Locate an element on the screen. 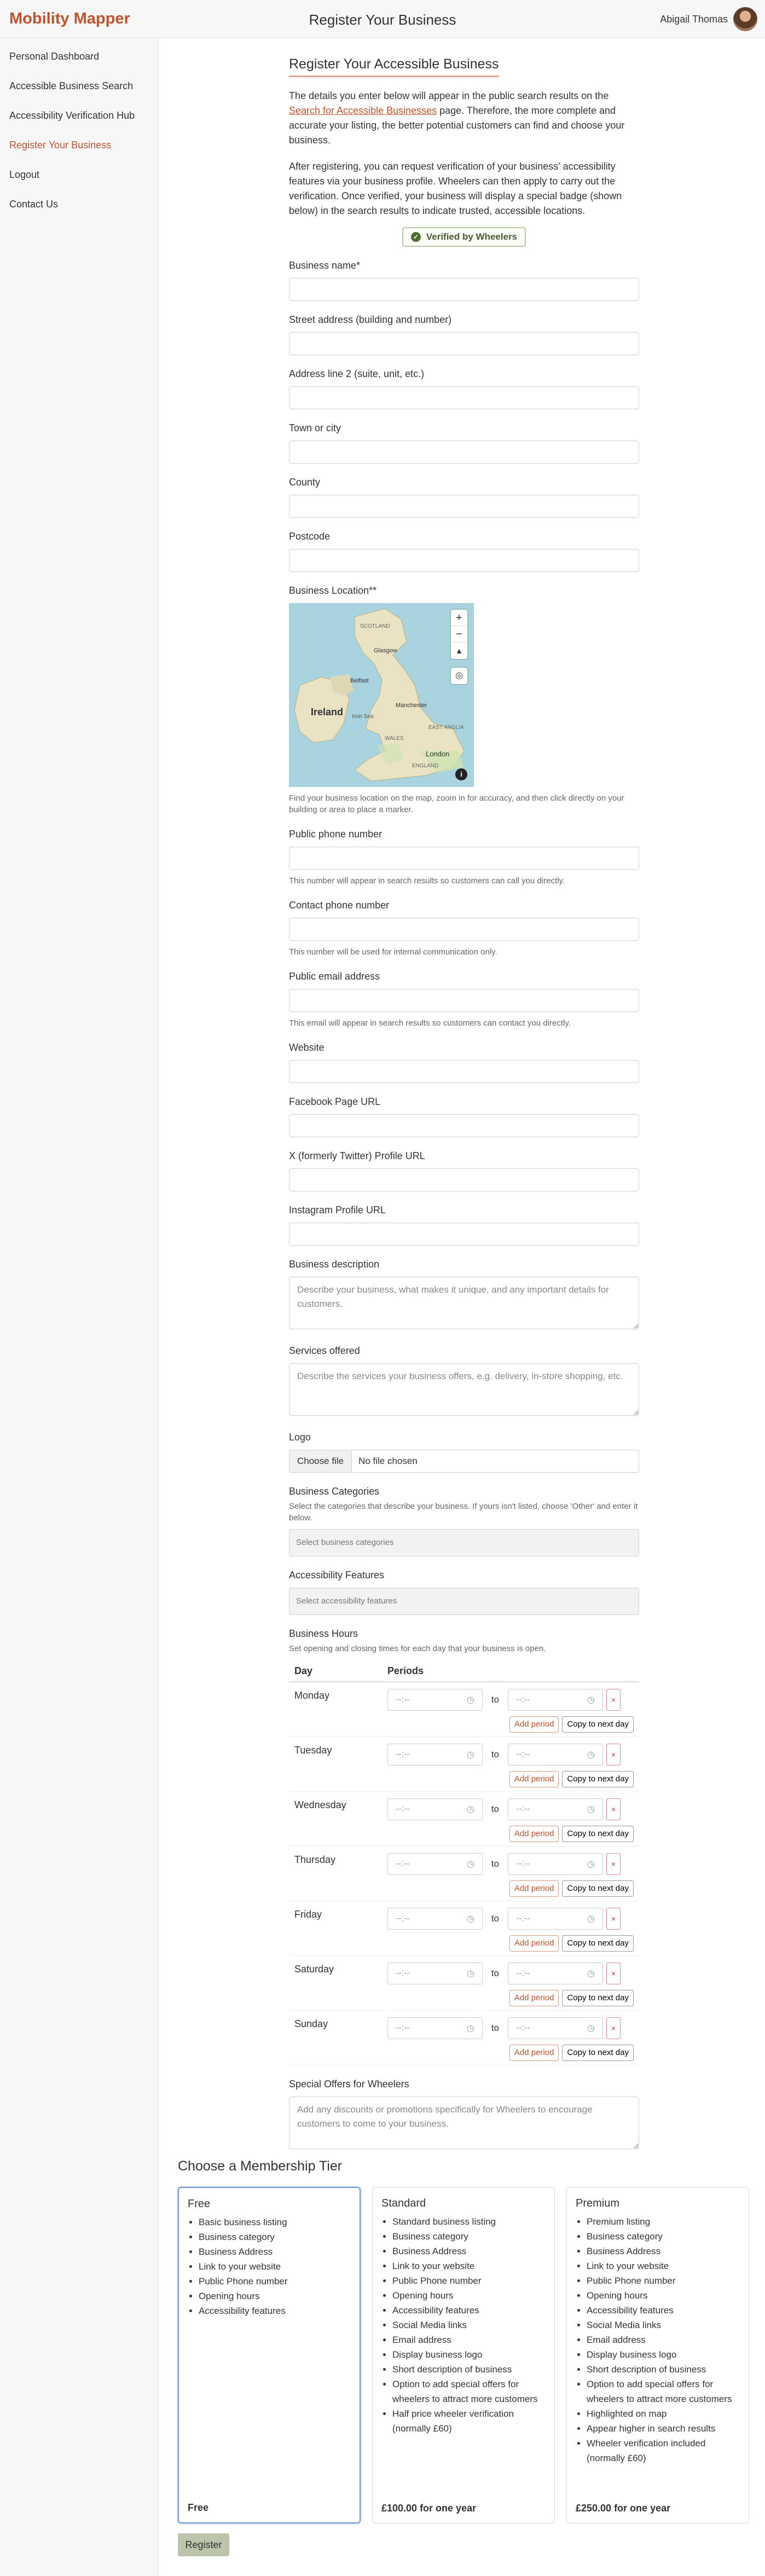  features-label: Accessibility Features is located at coordinates (337, 1575).